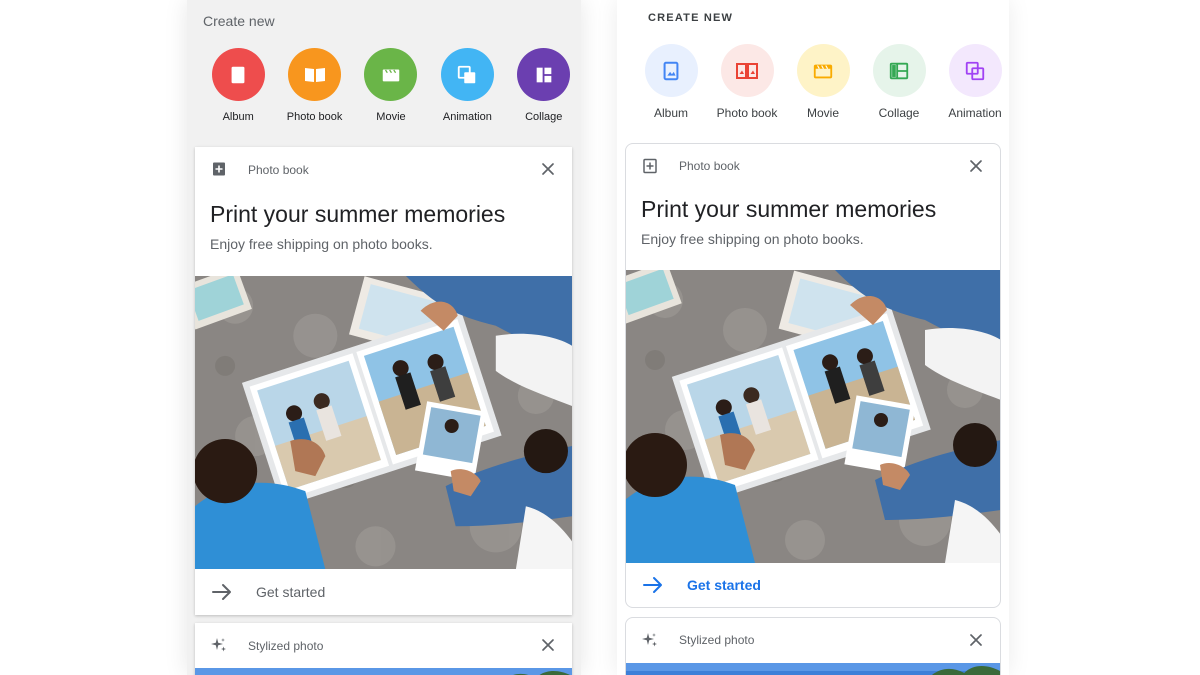 This screenshot has width=1200, height=675. I want to click on create-new-row: Album Photo book Movie Collage Animation, so click(821, 82).